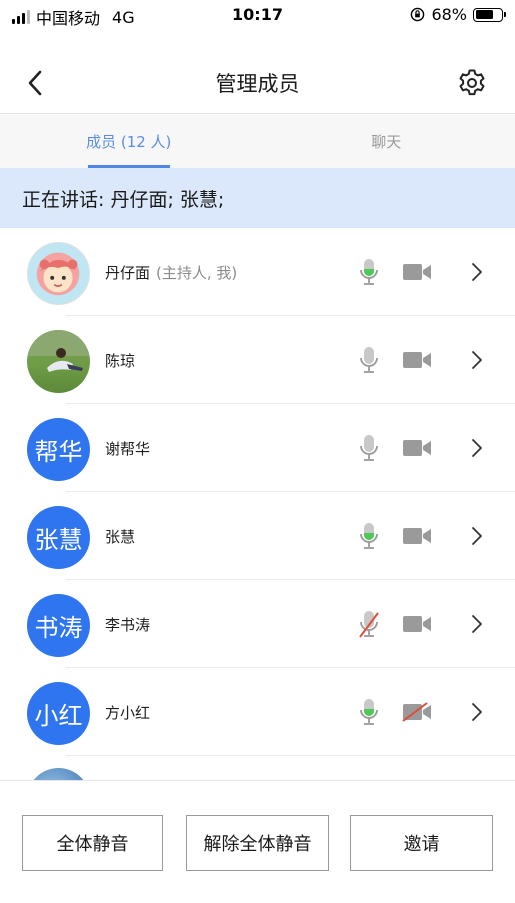  Describe the element at coordinates (58, 537) in the screenshot. I see `avatar: 张慧` at that location.